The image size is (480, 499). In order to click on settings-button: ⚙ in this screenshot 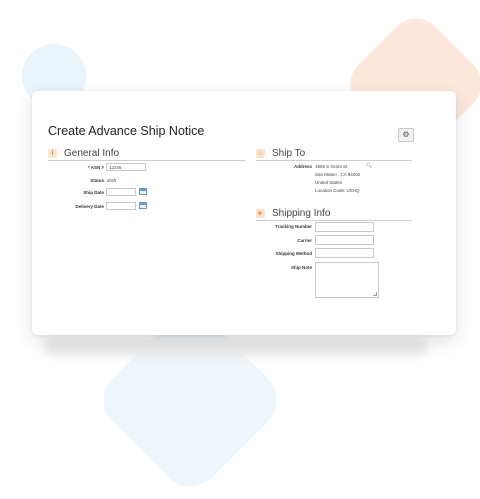, I will do `click(406, 135)`.